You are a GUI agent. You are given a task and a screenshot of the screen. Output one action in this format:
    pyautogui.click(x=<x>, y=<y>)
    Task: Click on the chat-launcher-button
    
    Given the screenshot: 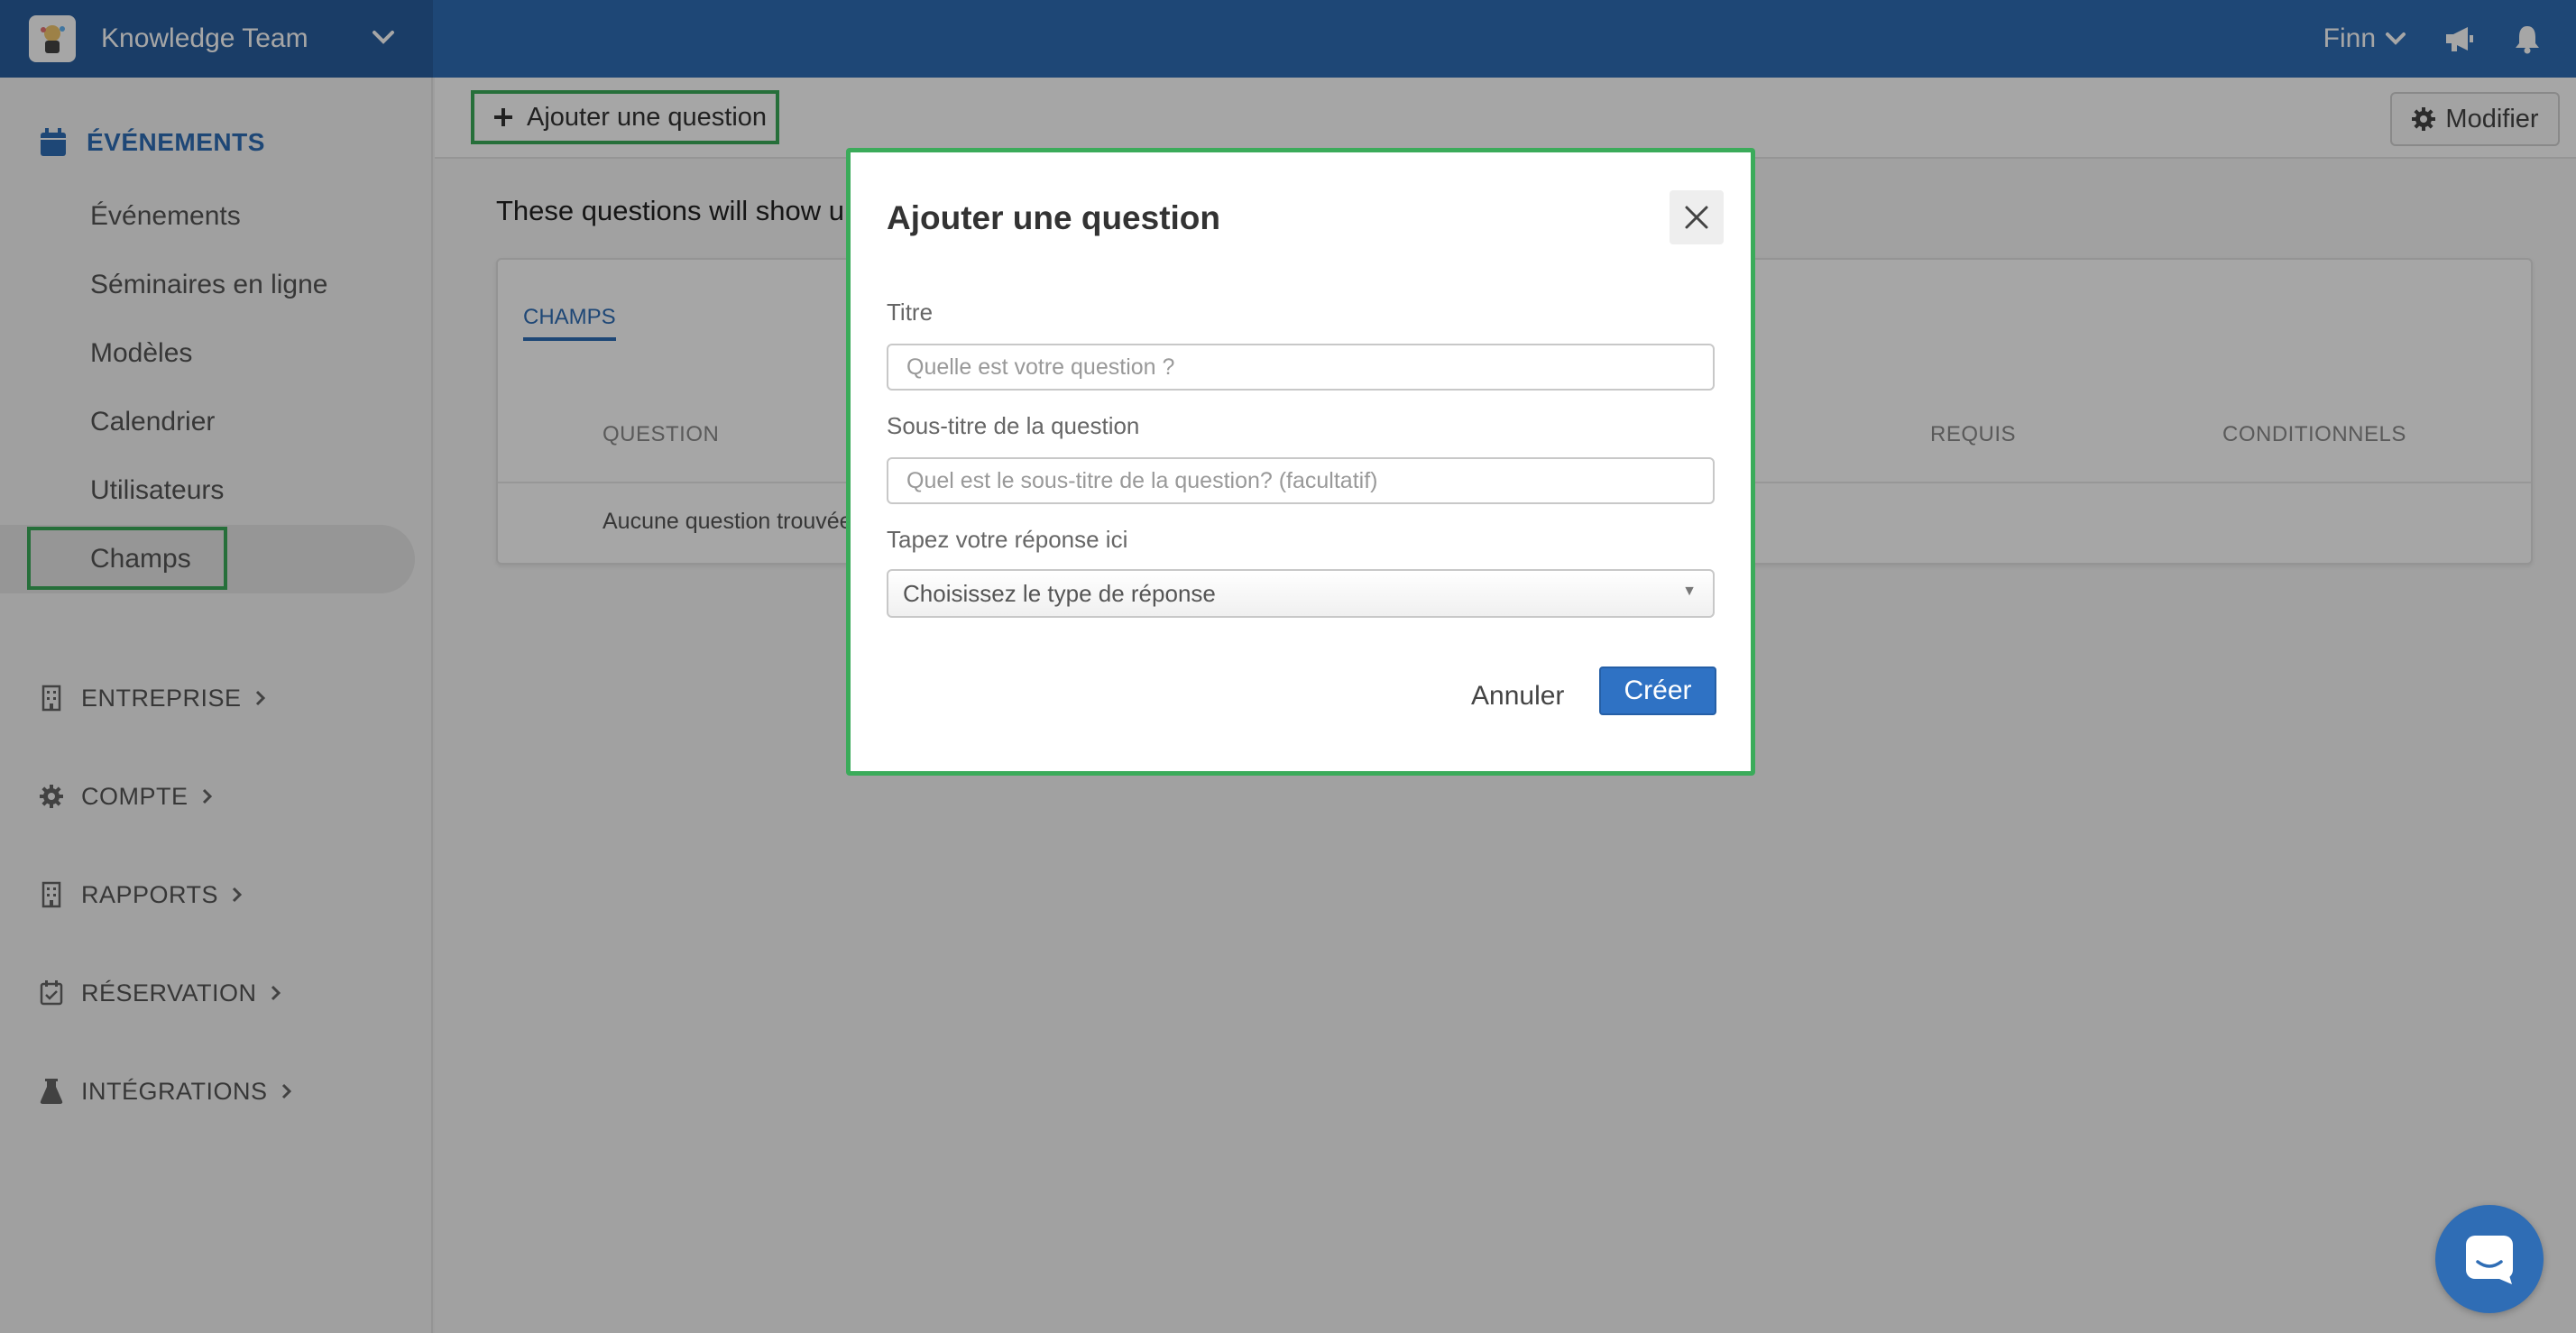 What is the action you would take?
    pyautogui.click(x=2489, y=1259)
    